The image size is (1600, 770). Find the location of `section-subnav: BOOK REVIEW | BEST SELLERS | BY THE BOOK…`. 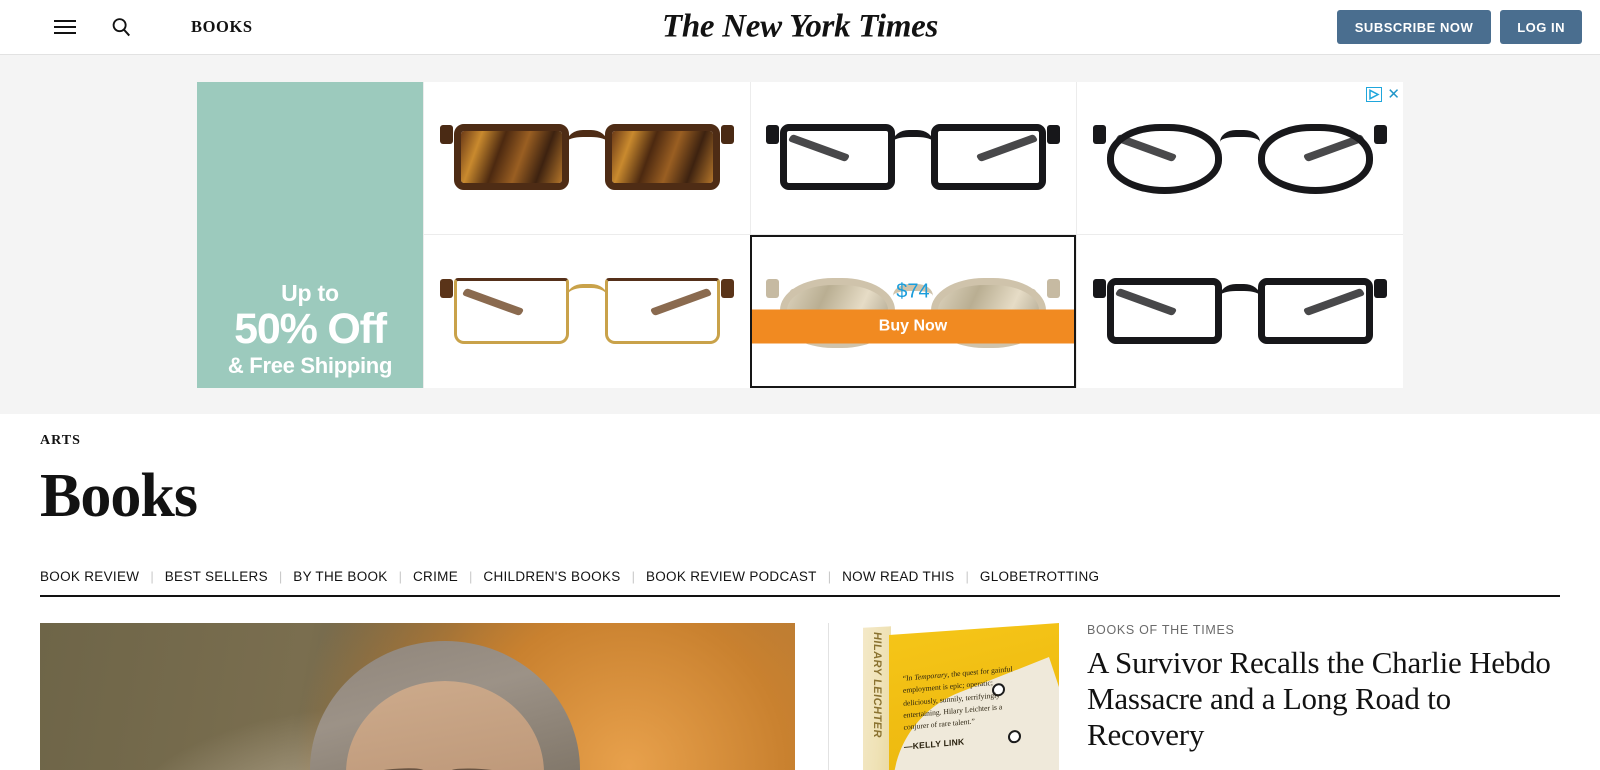

section-subnav: BOOK REVIEW | BEST SELLERS | BY THE BOOK… is located at coordinates (800, 583).